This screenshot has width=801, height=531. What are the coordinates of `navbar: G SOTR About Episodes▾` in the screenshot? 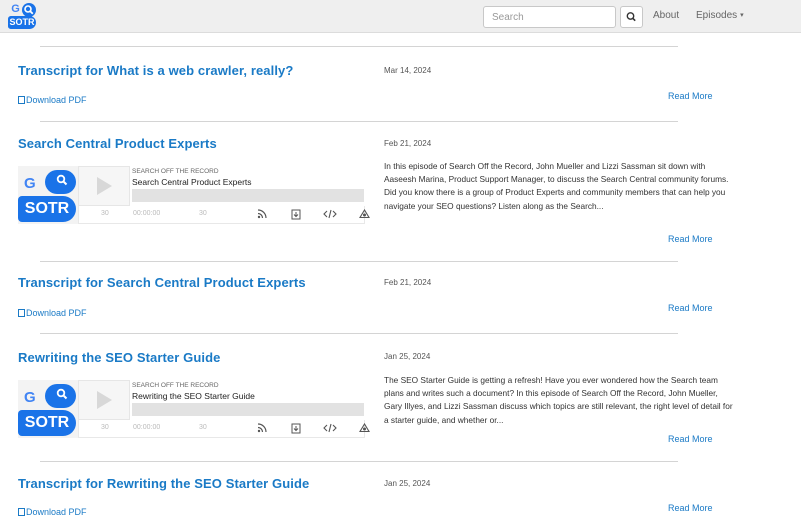 It's located at (400, 16).